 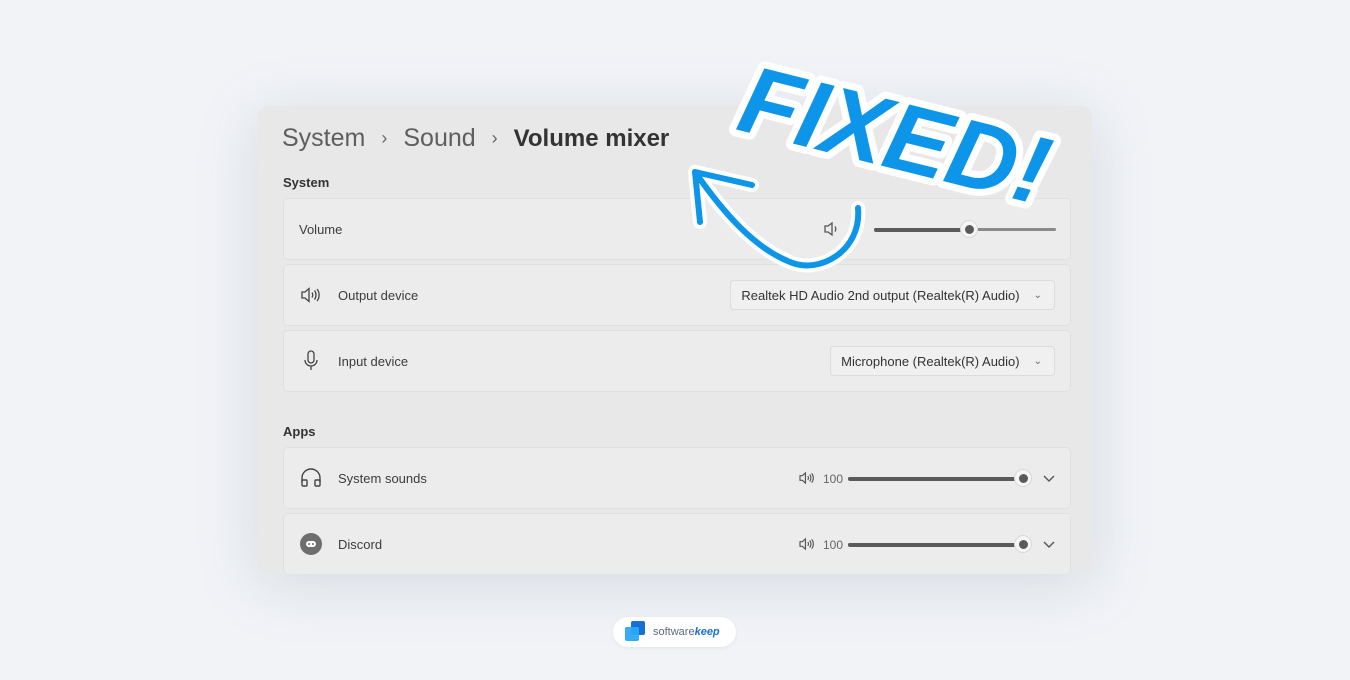 What do you see at coordinates (475, 138) in the screenshot?
I see `breadcrumb: System › Sound › Volume mixer` at bounding box center [475, 138].